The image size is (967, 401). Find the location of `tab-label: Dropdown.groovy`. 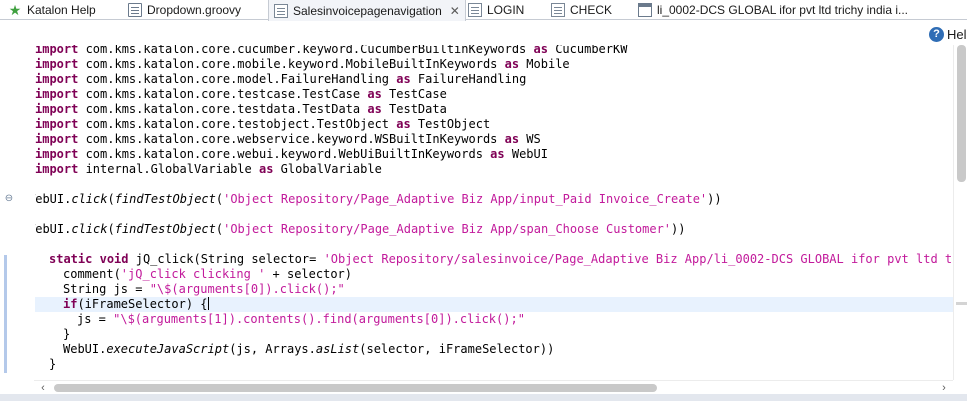

tab-label: Dropdown.groovy is located at coordinates (194, 10).